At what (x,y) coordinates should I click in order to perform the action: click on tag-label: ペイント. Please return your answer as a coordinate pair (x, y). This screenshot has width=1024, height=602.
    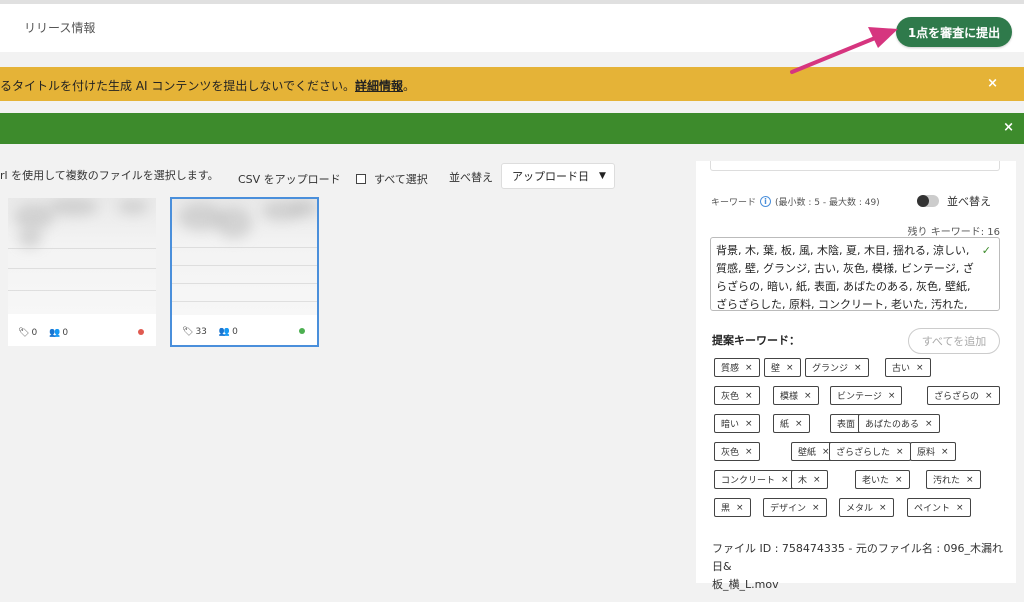
    Looking at the image, I should click on (932, 509).